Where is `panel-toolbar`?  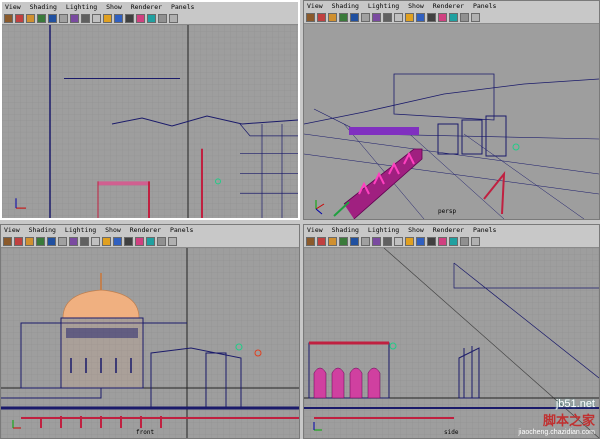
panel-toolbar is located at coordinates (451, 241).